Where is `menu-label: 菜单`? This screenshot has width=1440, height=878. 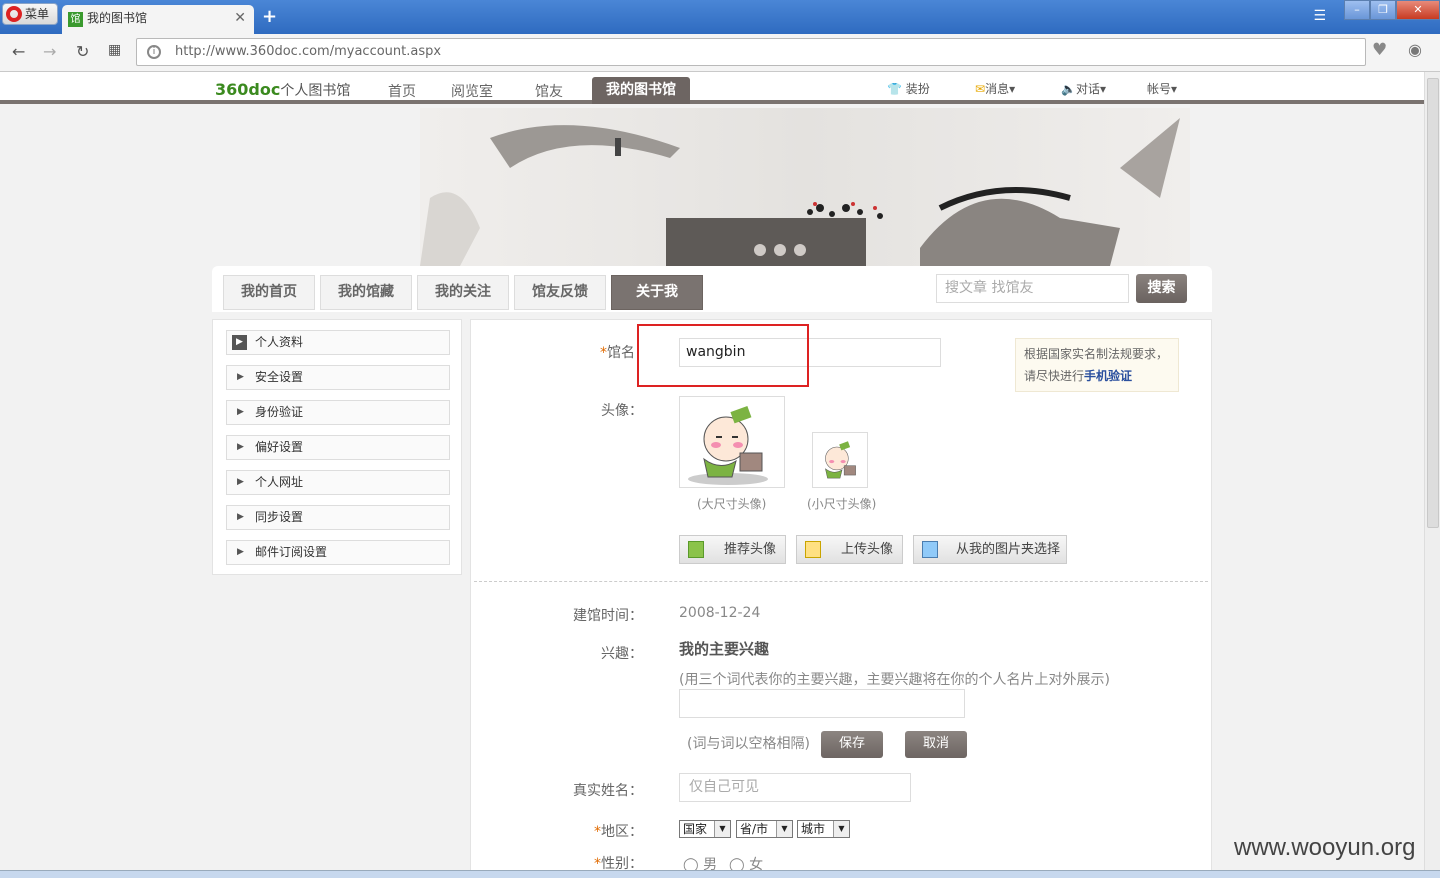
menu-label: 菜单 is located at coordinates (37, 14).